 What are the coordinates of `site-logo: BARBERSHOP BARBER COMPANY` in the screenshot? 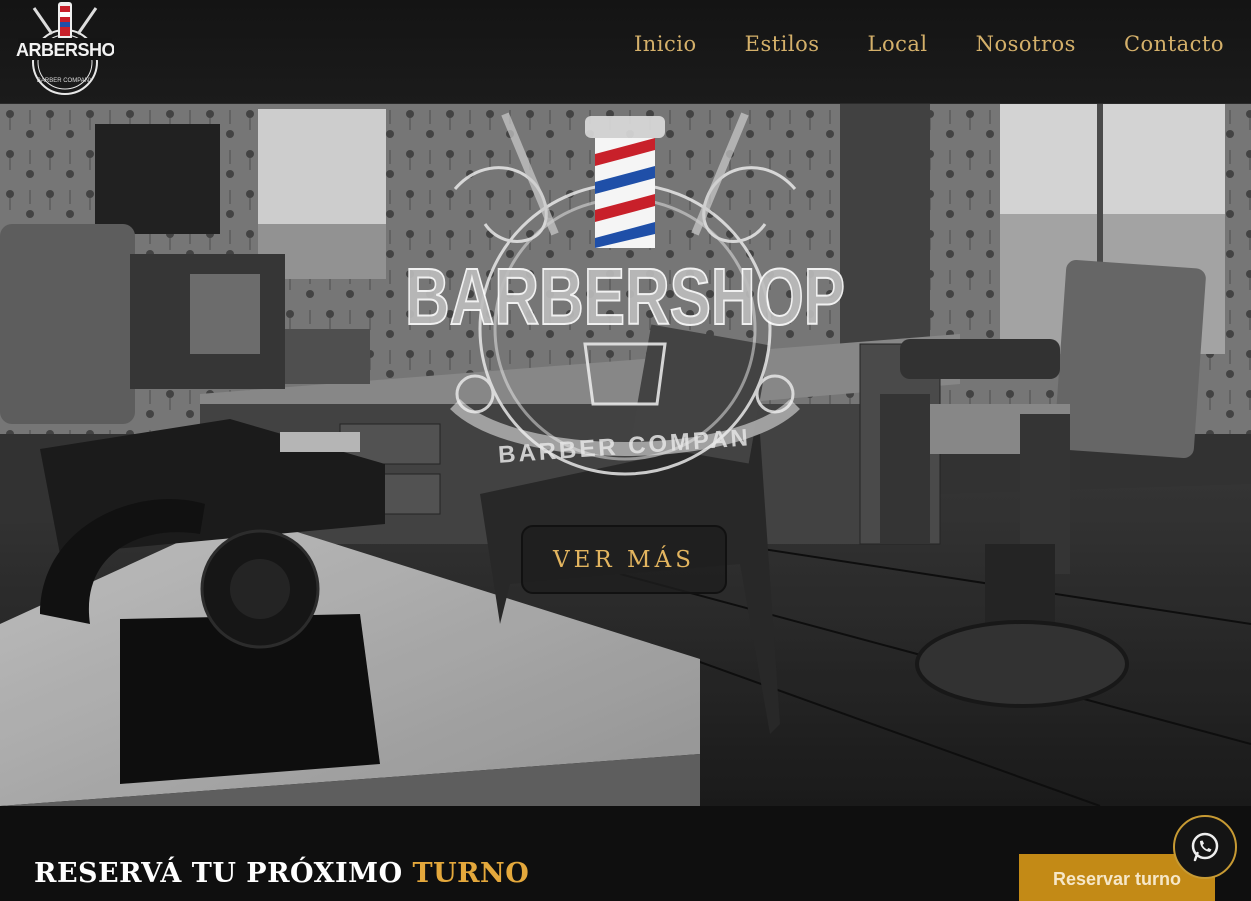 It's located at (65, 50).